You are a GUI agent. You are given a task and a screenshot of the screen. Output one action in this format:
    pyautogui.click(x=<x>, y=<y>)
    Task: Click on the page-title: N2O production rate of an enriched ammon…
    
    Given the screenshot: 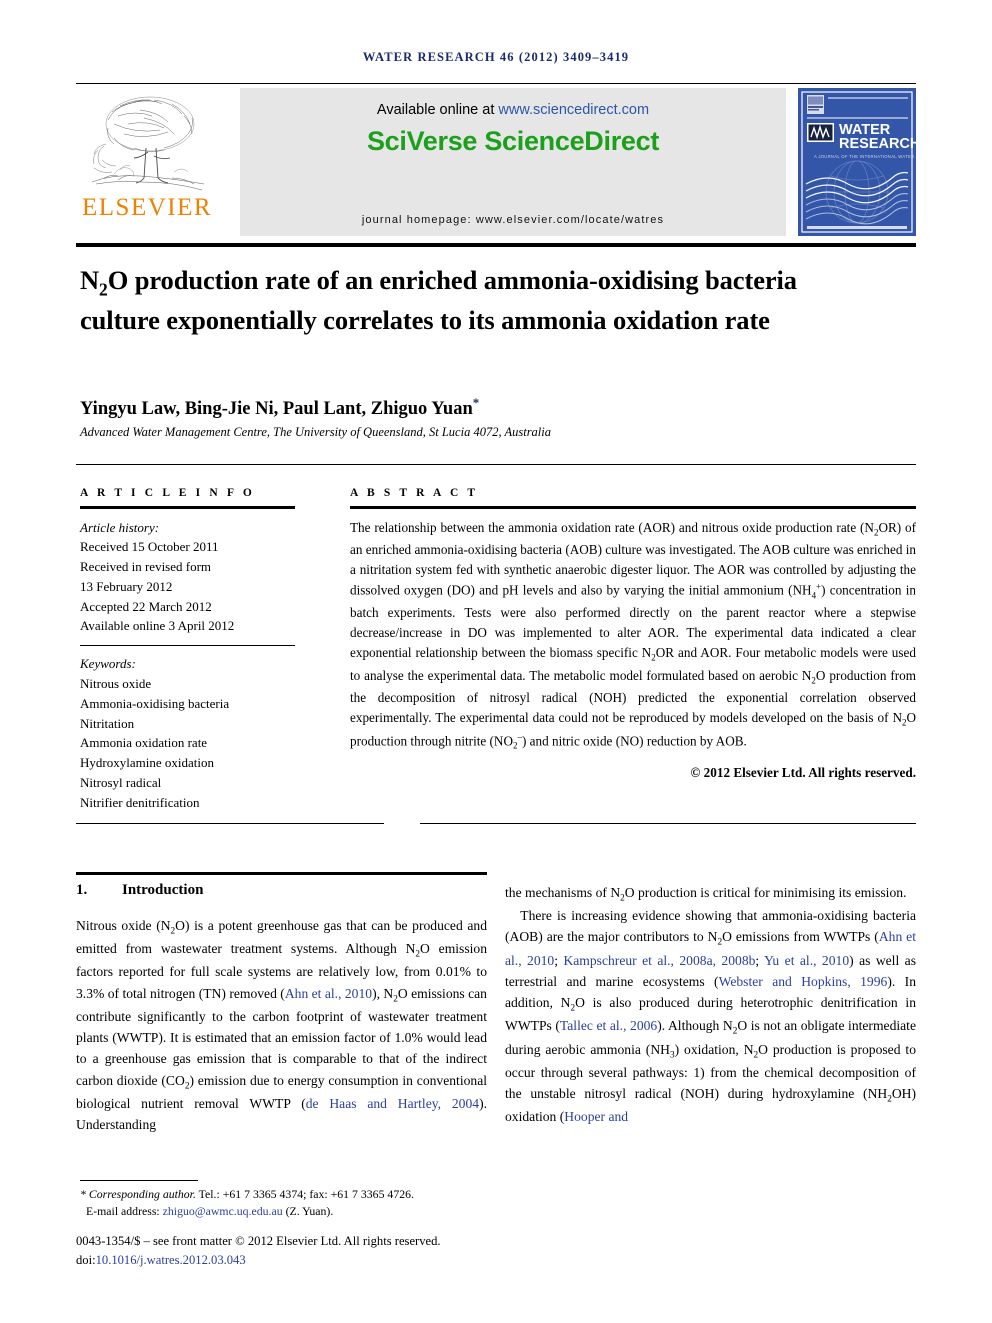 What is the action you would take?
    pyautogui.click(x=438, y=300)
    